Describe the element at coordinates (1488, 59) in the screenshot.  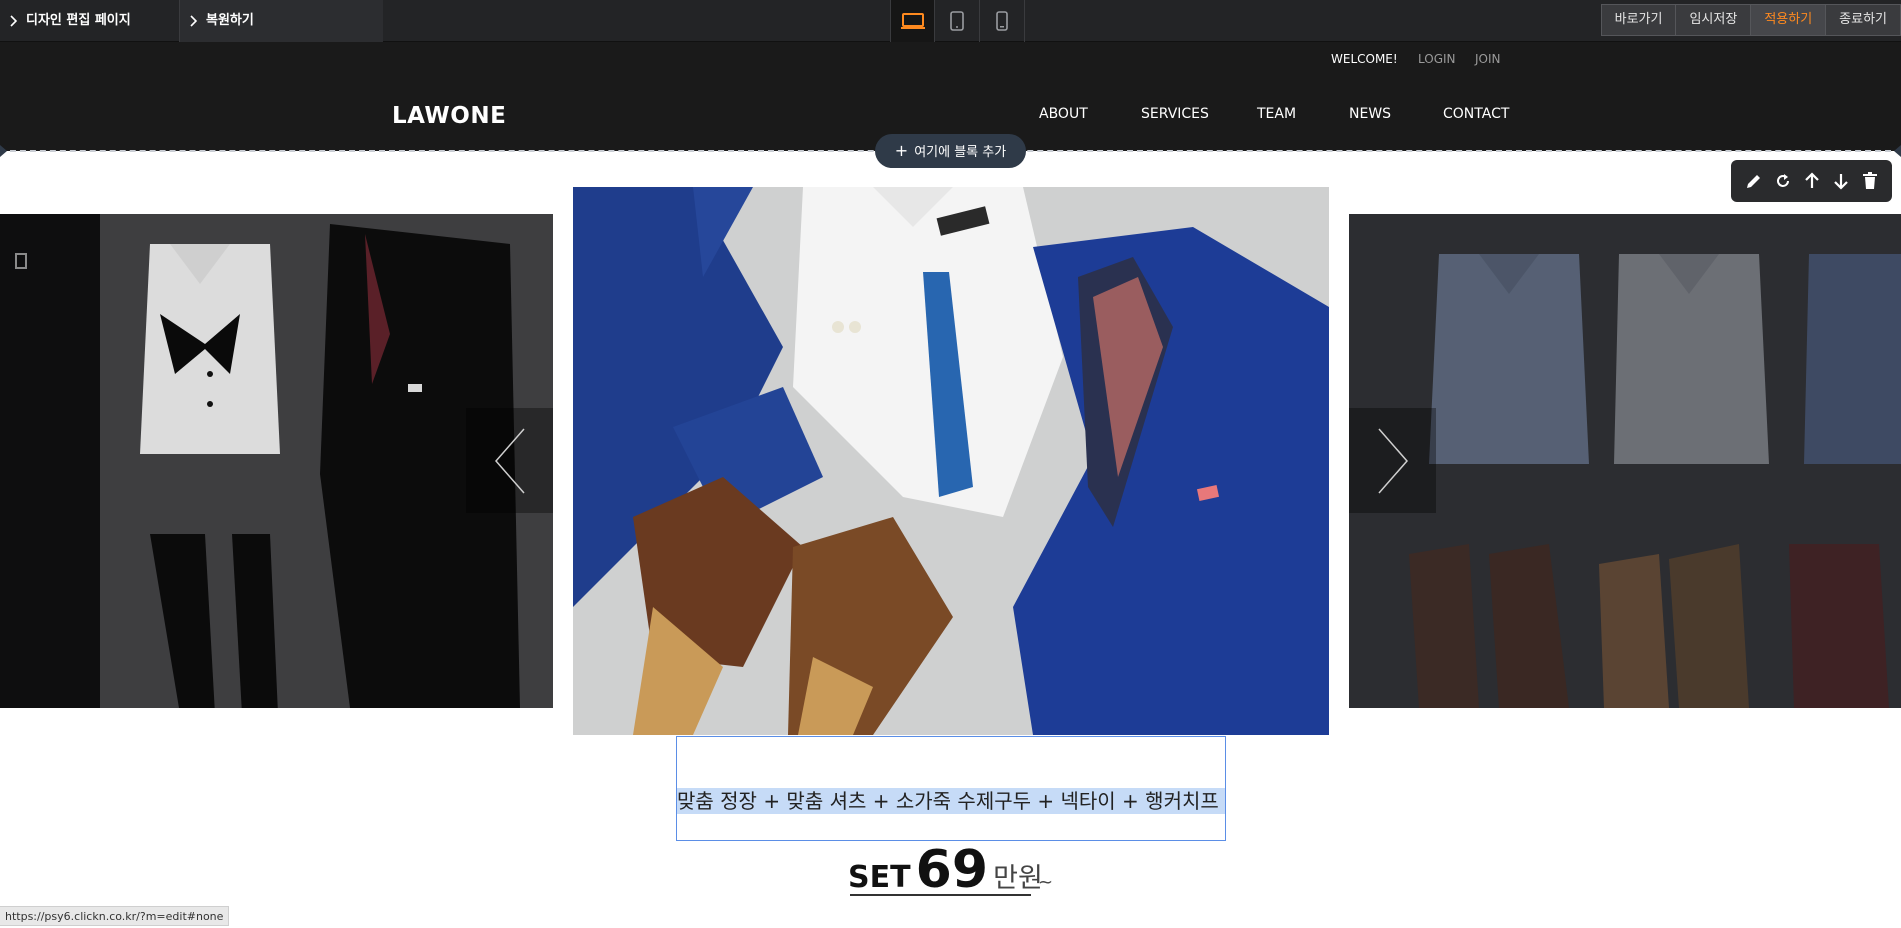
I see `join-link: JOIN` at that location.